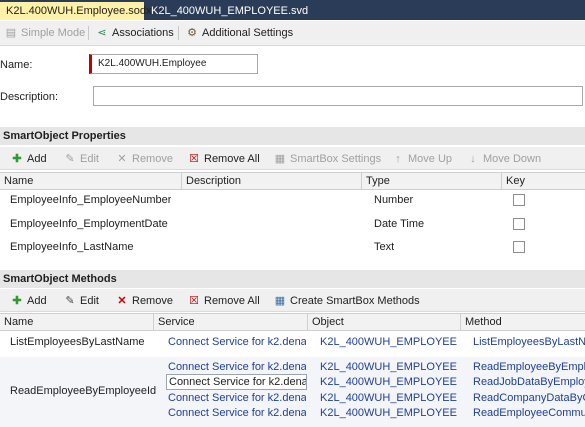  Describe the element at coordinates (81, 159) in the screenshot. I see `edit-property-button: ✎ Edit` at that location.